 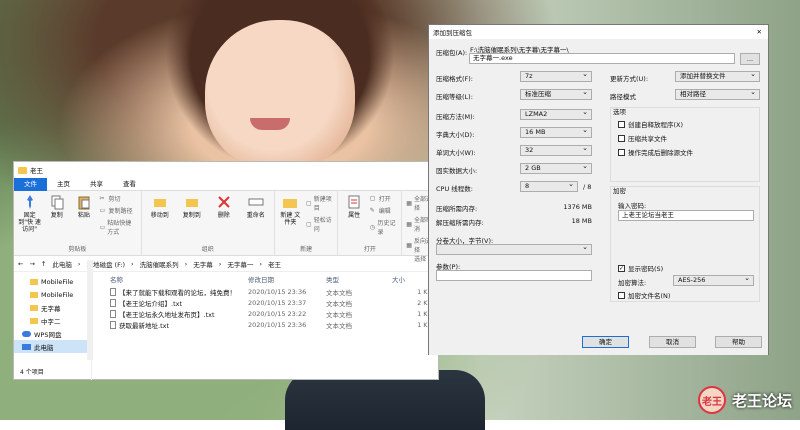 I want to click on close-icon: ✕, so click(x=748, y=32).